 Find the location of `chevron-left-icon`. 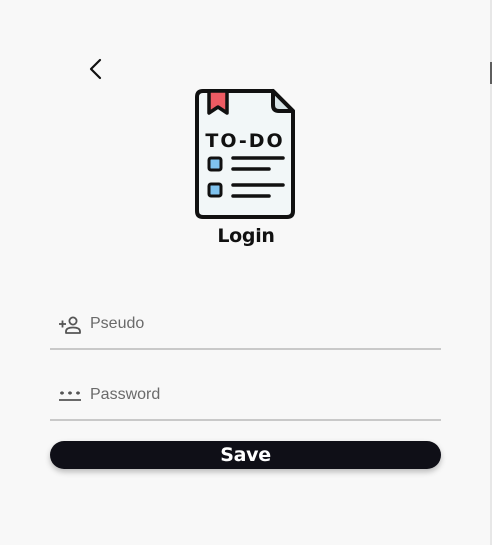

chevron-left-icon is located at coordinates (95, 69).